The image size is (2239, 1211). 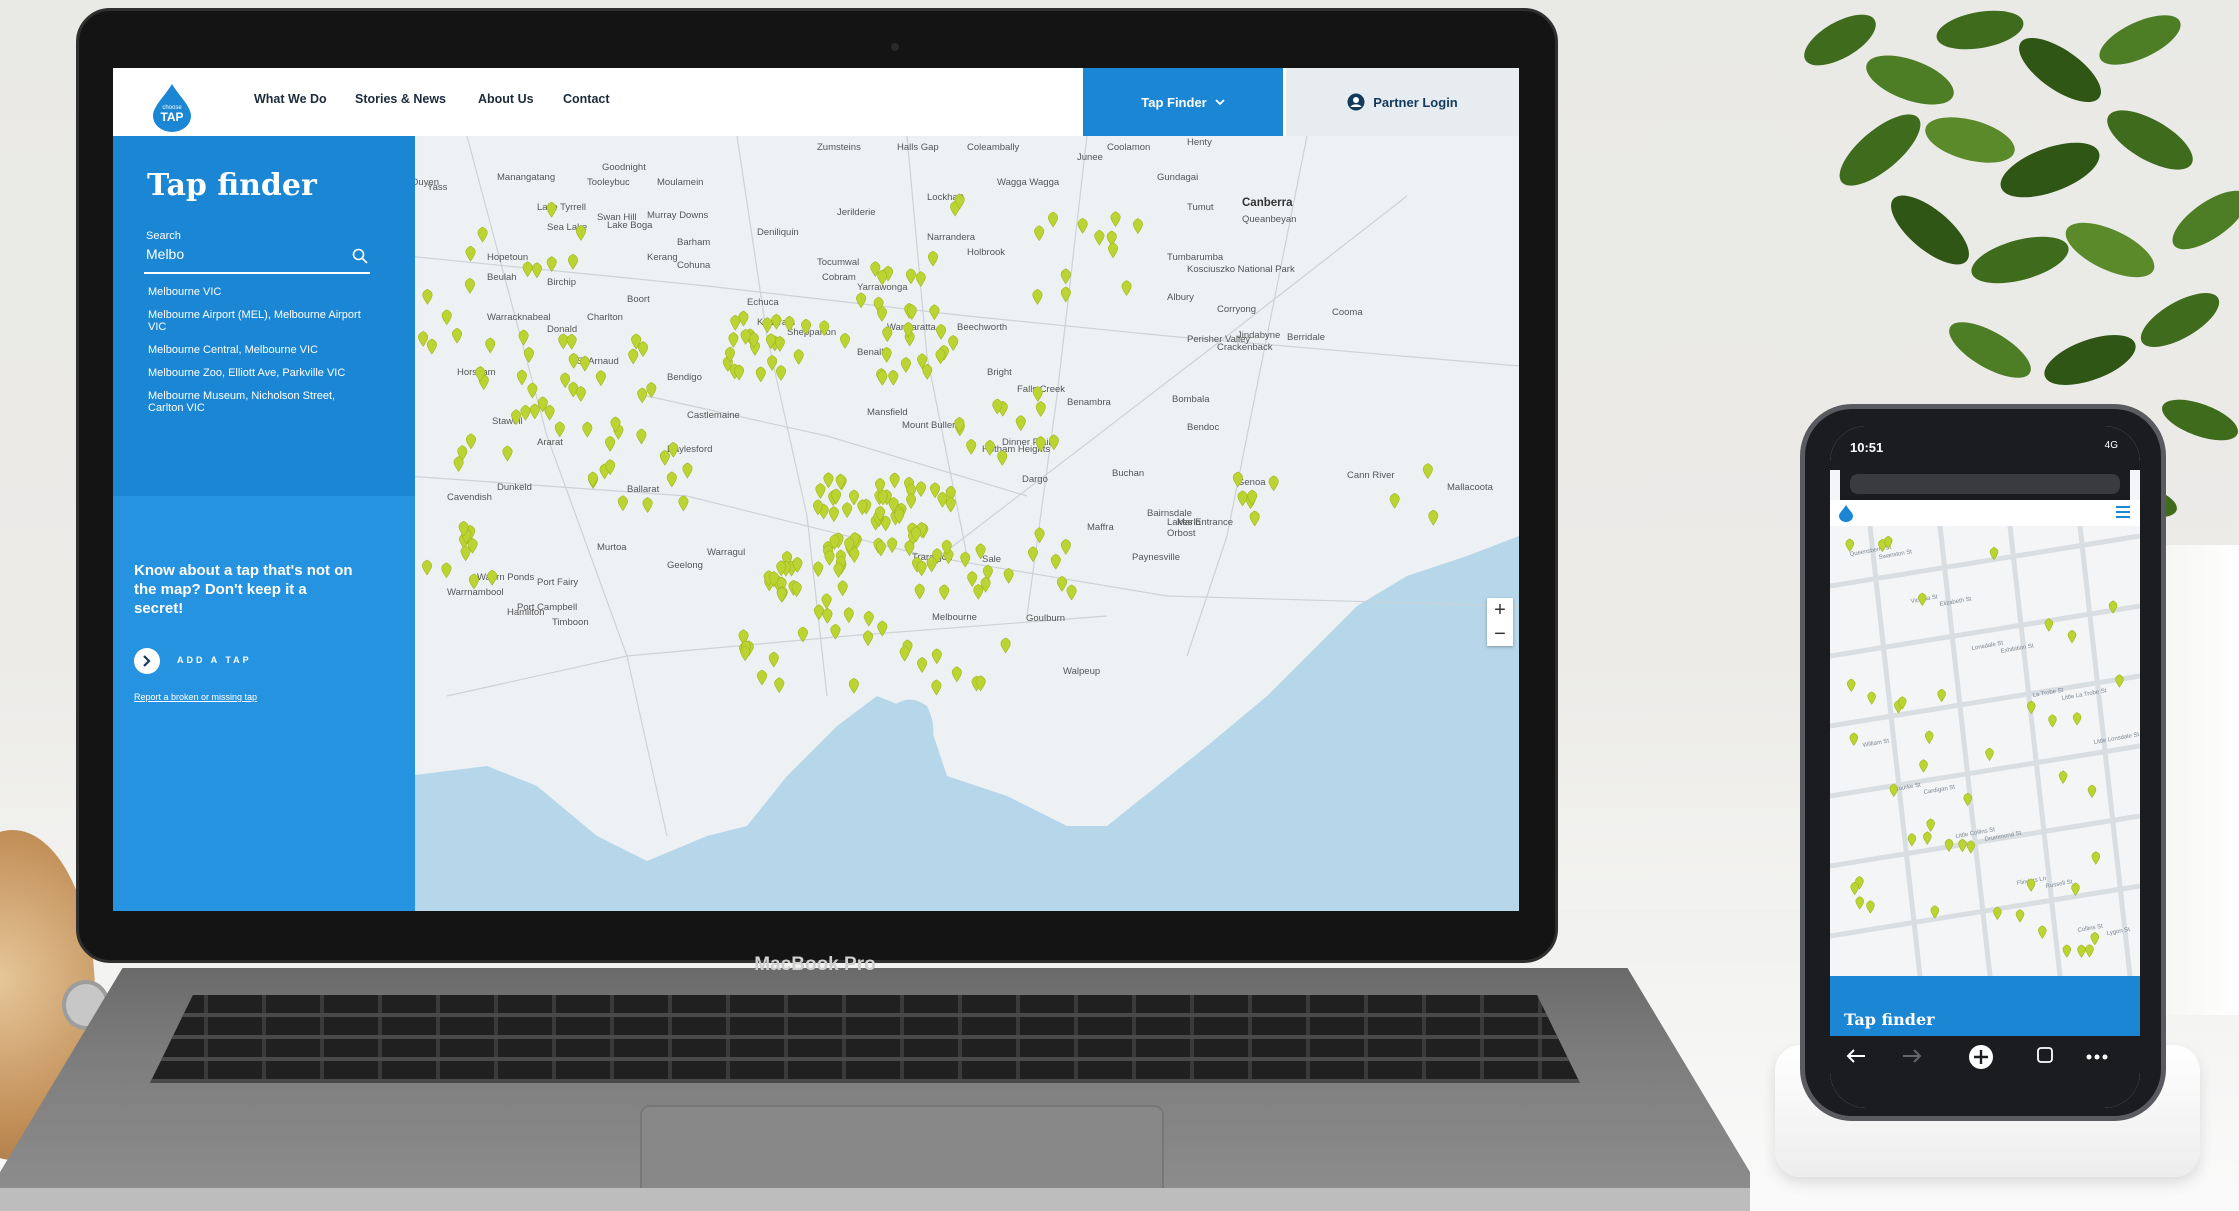 What do you see at coordinates (290, 99) in the screenshot?
I see `nav-what-we-do: What We Do` at bounding box center [290, 99].